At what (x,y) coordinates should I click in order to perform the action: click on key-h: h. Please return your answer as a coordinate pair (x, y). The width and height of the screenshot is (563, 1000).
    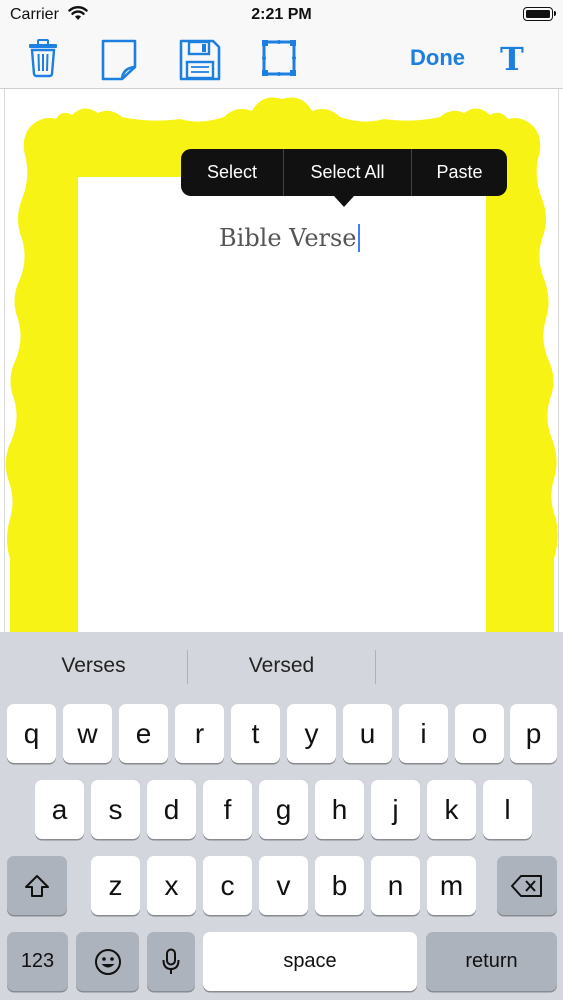
    Looking at the image, I should click on (339, 809).